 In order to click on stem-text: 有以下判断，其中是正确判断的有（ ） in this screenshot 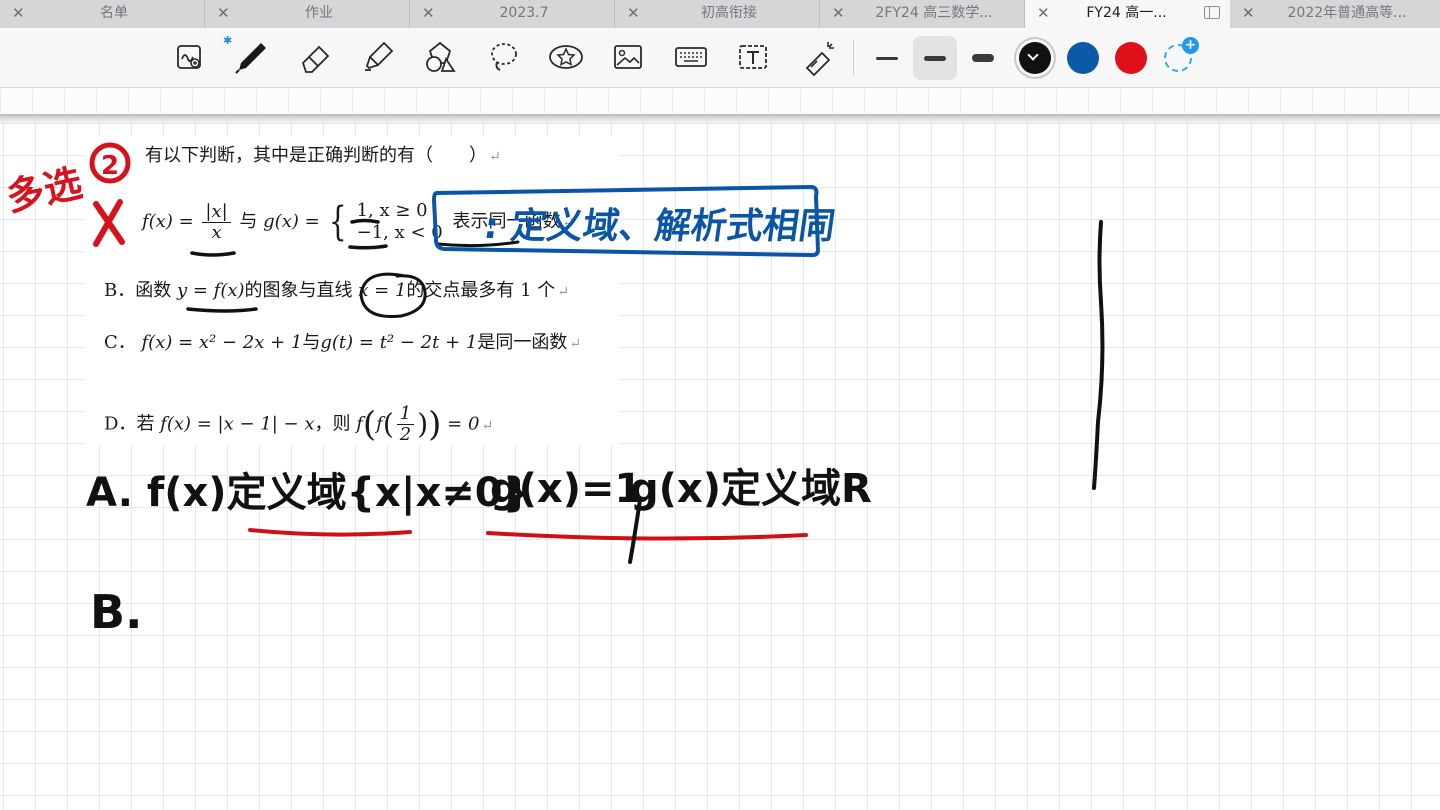, I will do `click(316, 155)`.